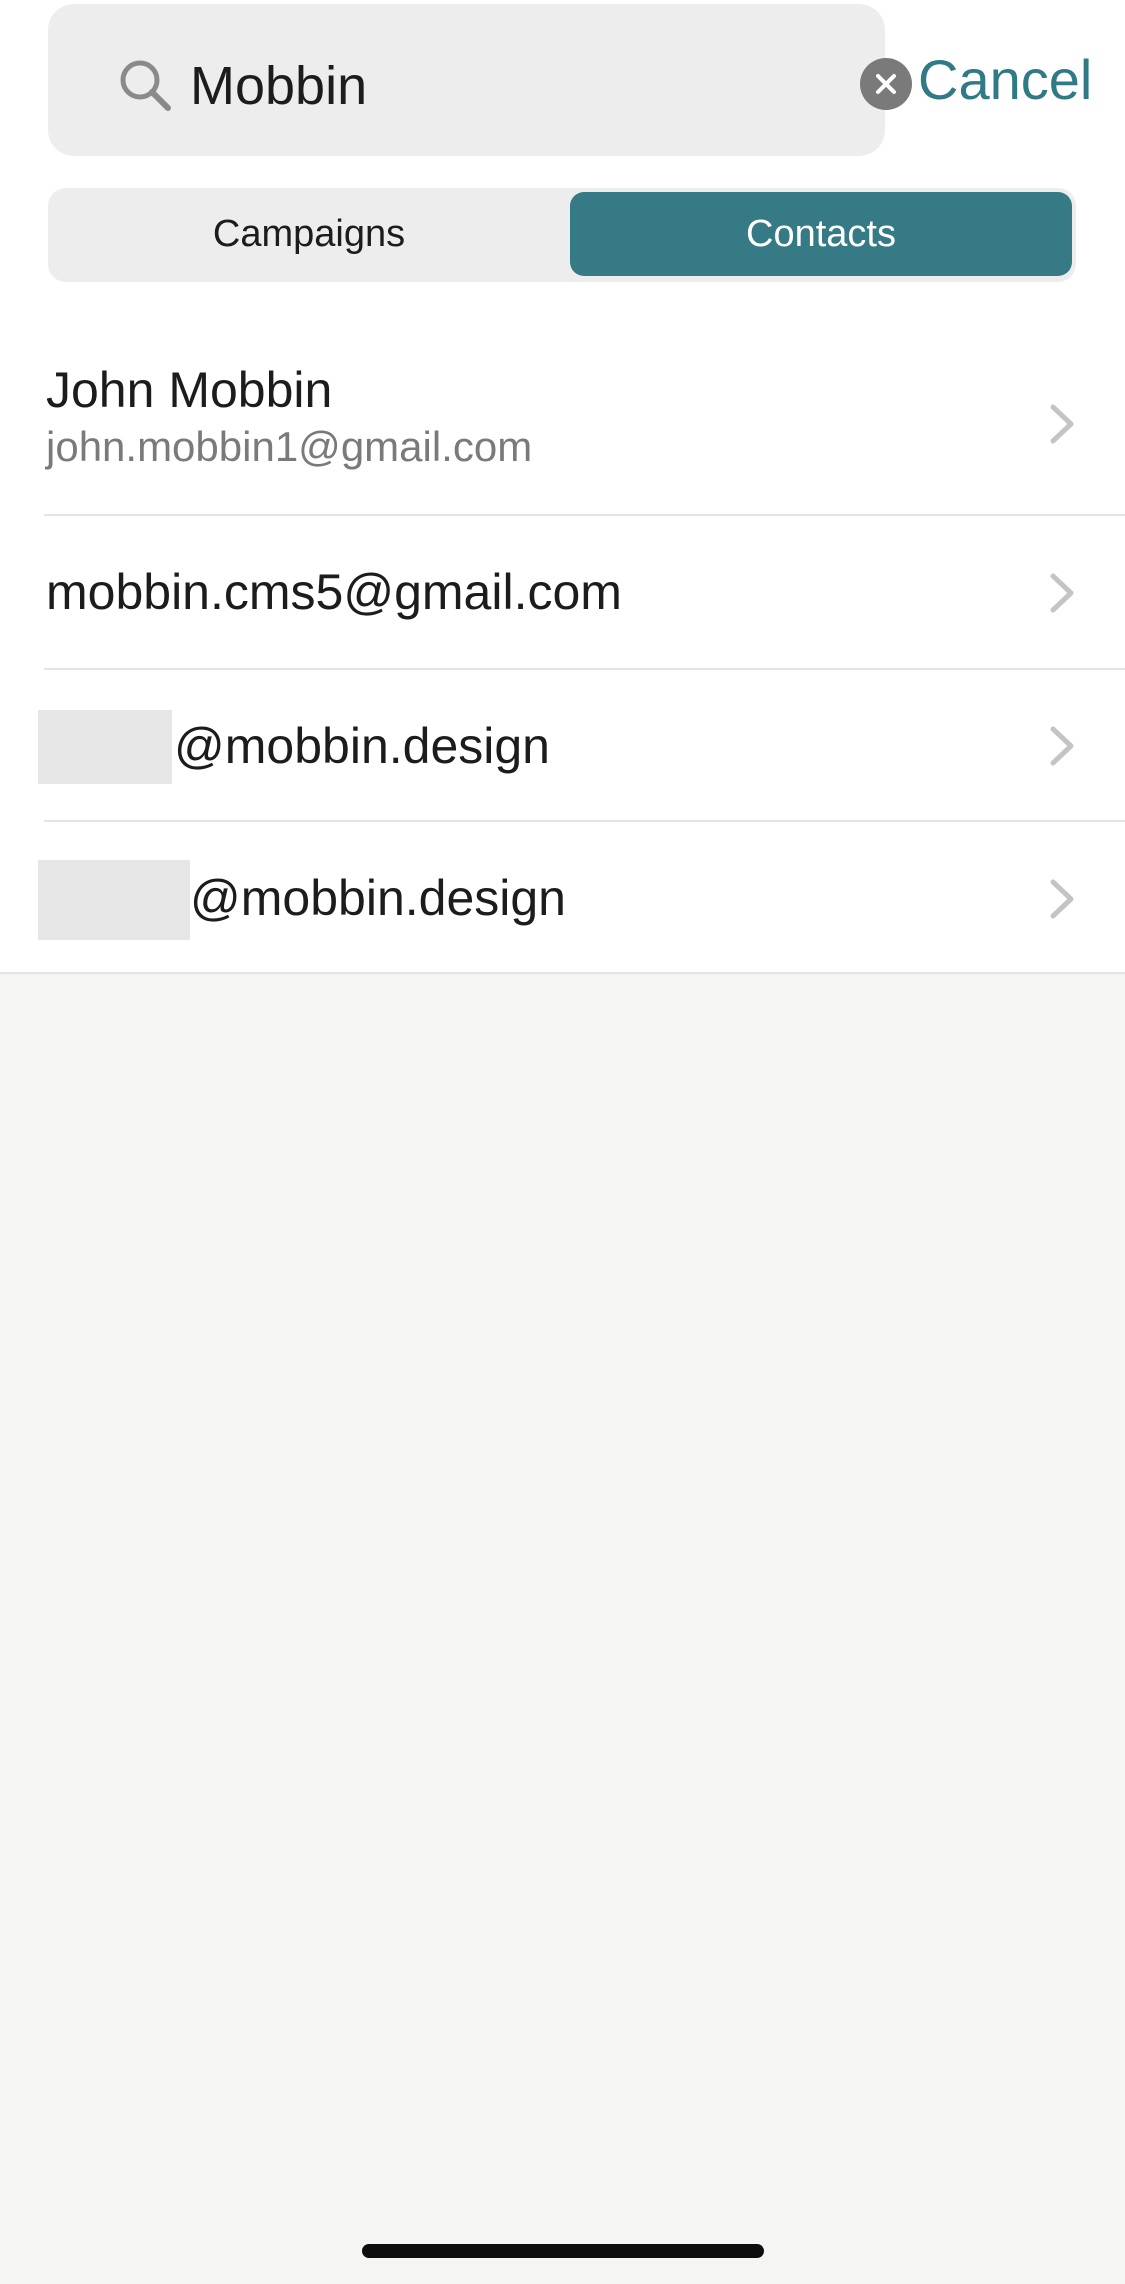 The width and height of the screenshot is (1125, 2284). What do you see at coordinates (562, 973) in the screenshot?
I see `divider` at bounding box center [562, 973].